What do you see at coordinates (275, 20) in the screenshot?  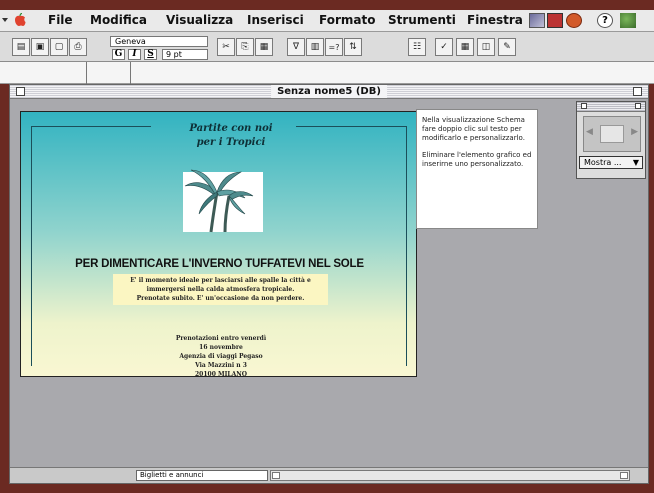 I see `menu-inserisci: Inserisci` at bounding box center [275, 20].